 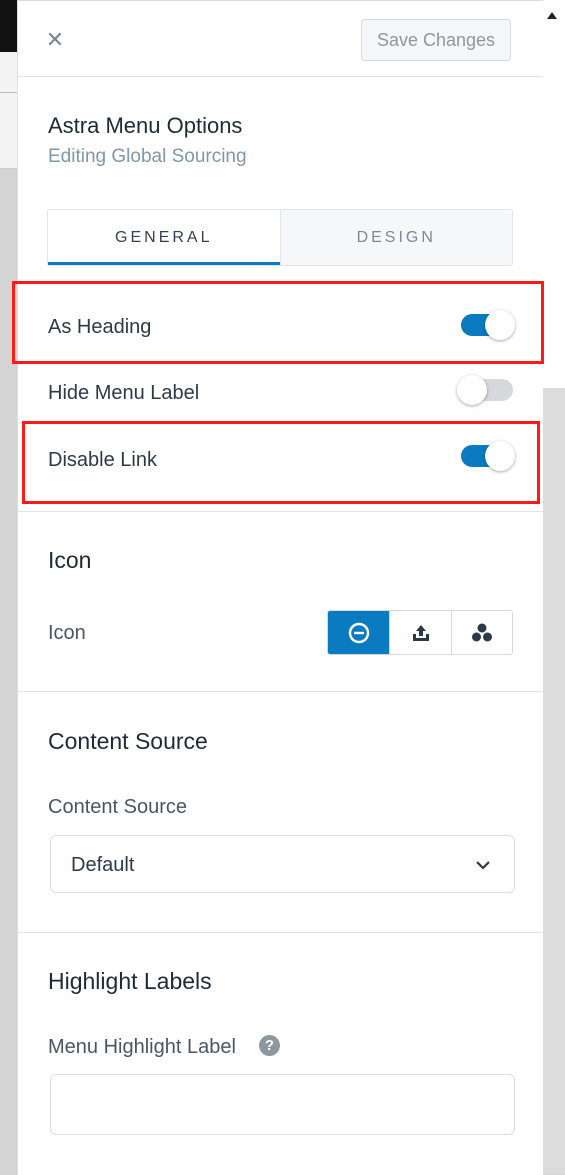 I want to click on chevron-down-icon, so click(x=483, y=865).